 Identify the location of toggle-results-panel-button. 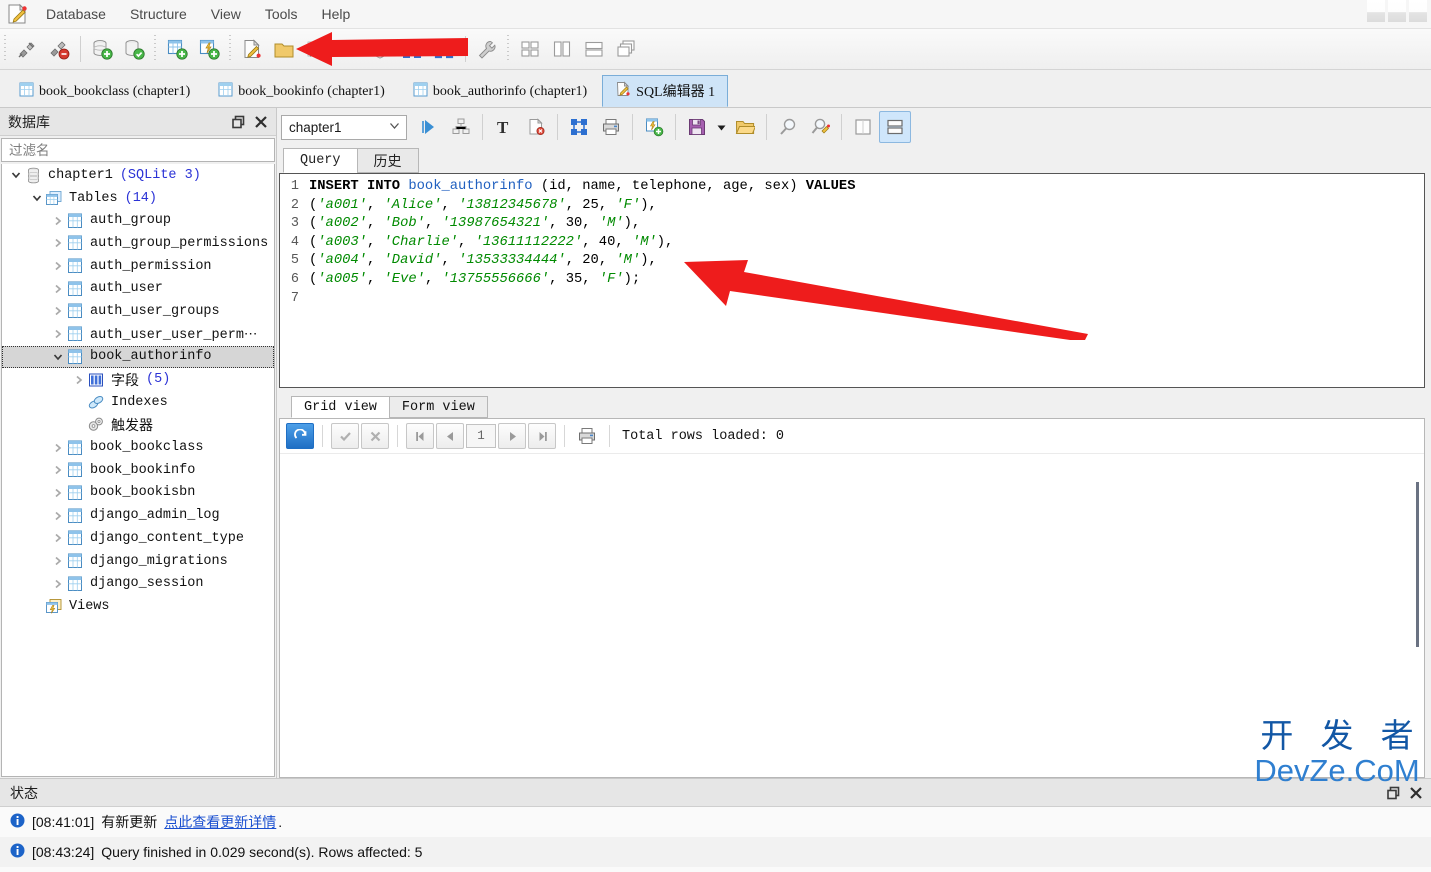
(863, 127).